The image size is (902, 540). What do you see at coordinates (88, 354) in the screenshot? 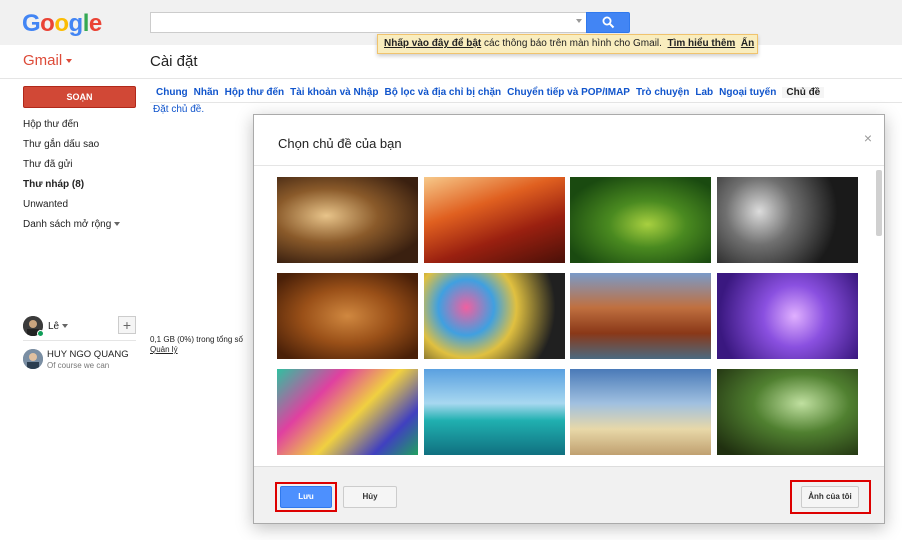
I see `contact-name: HUY NGO QUANG` at bounding box center [88, 354].